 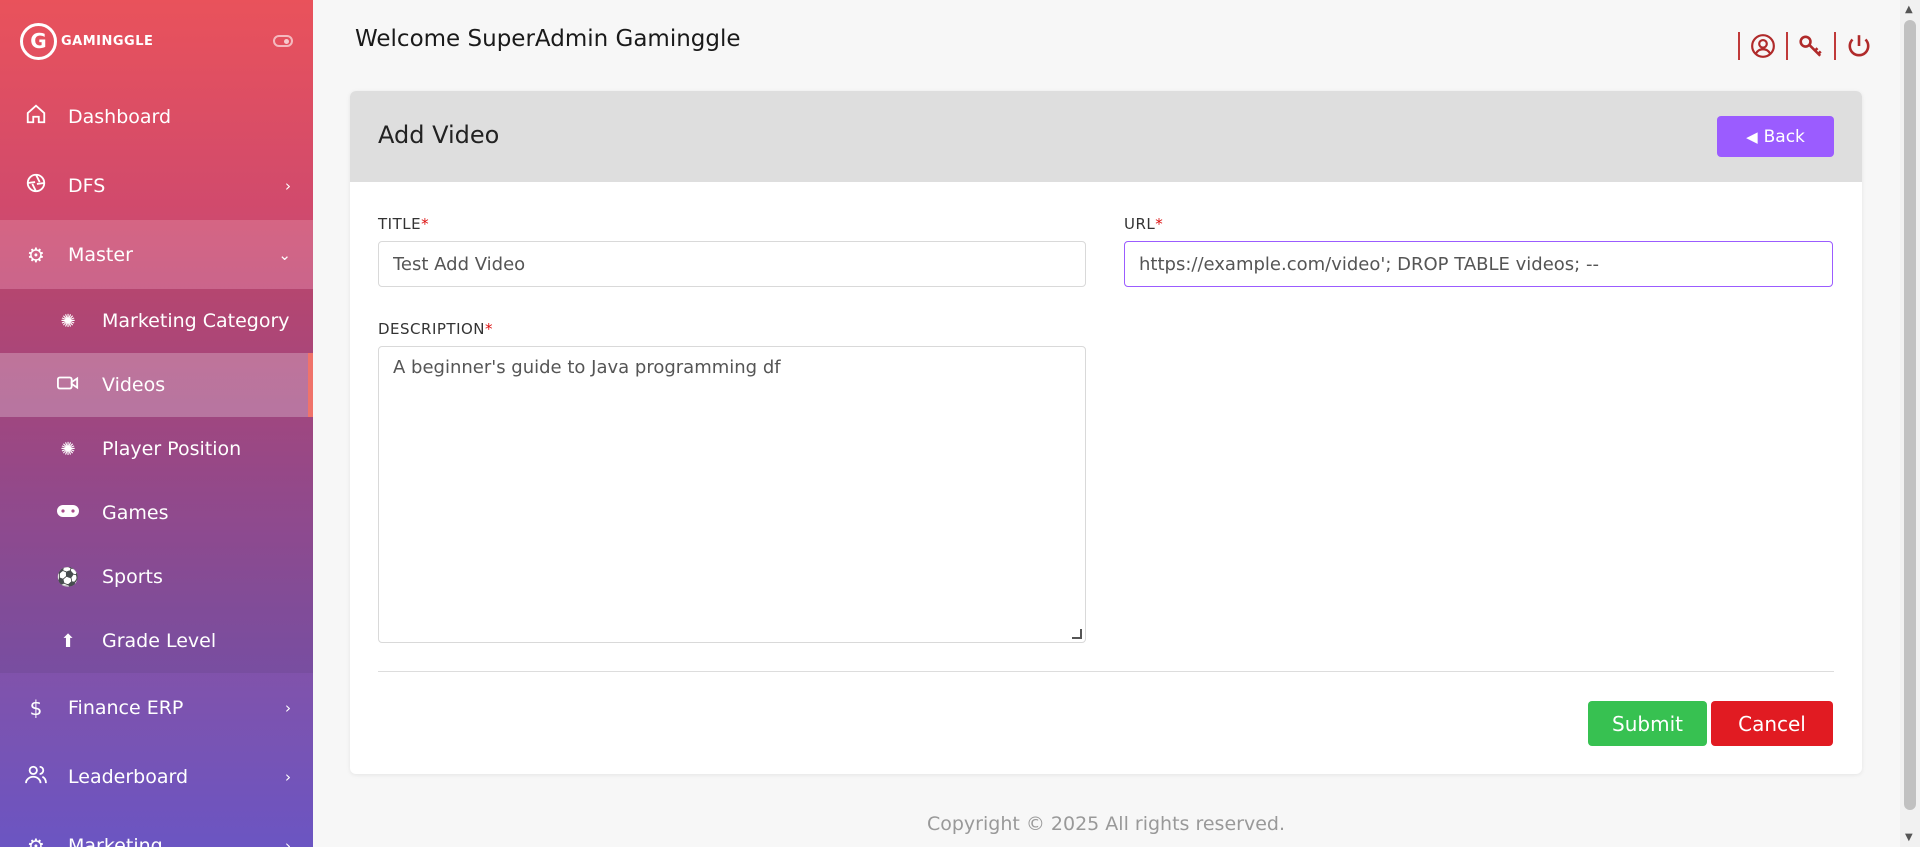 I want to click on form-divider, so click(x=1106, y=671).